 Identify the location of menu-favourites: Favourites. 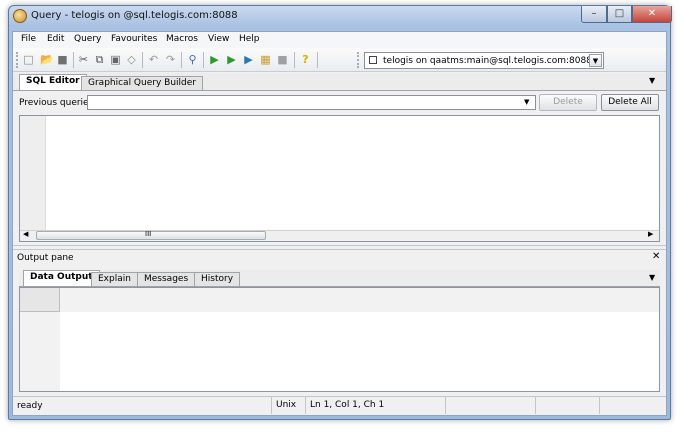
(134, 39).